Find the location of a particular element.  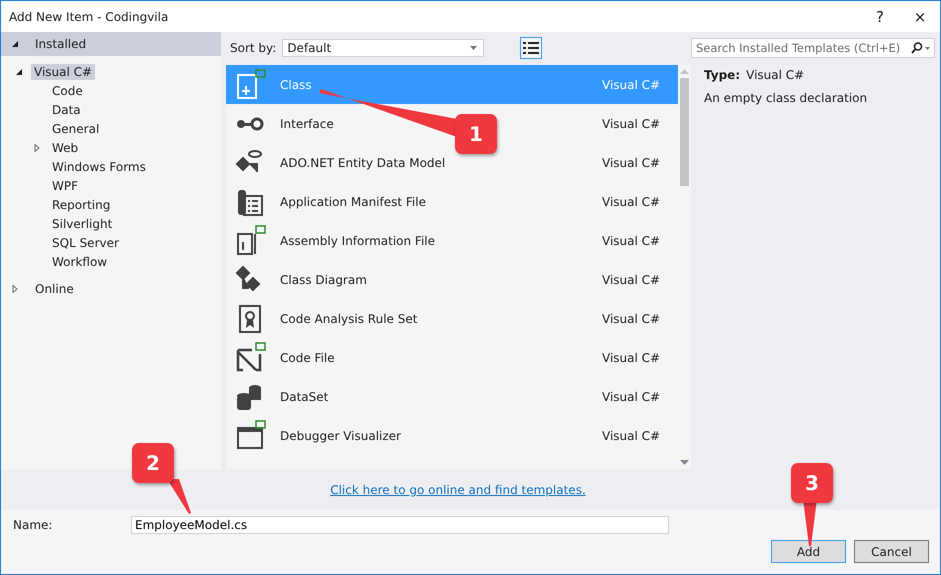

sort-label: Sort by: is located at coordinates (253, 48).